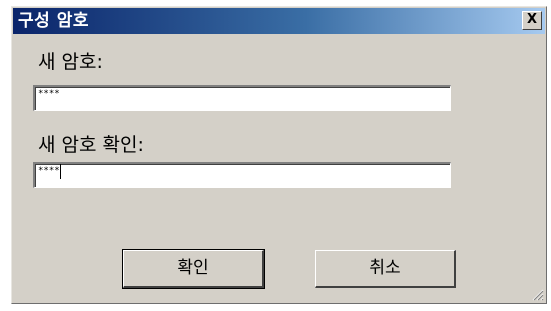  Describe the element at coordinates (279, 21) in the screenshot. I see `title-bar: 구성 암호 X` at that location.